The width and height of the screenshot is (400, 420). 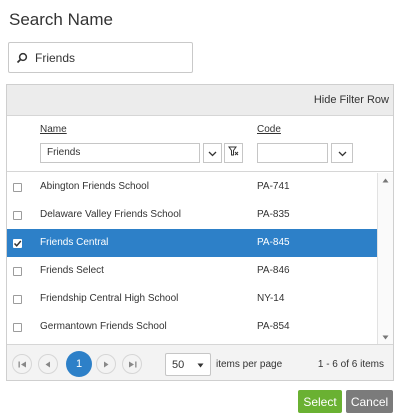 What do you see at coordinates (109, 298) in the screenshot?
I see `row-name: Friendship Central High School` at bounding box center [109, 298].